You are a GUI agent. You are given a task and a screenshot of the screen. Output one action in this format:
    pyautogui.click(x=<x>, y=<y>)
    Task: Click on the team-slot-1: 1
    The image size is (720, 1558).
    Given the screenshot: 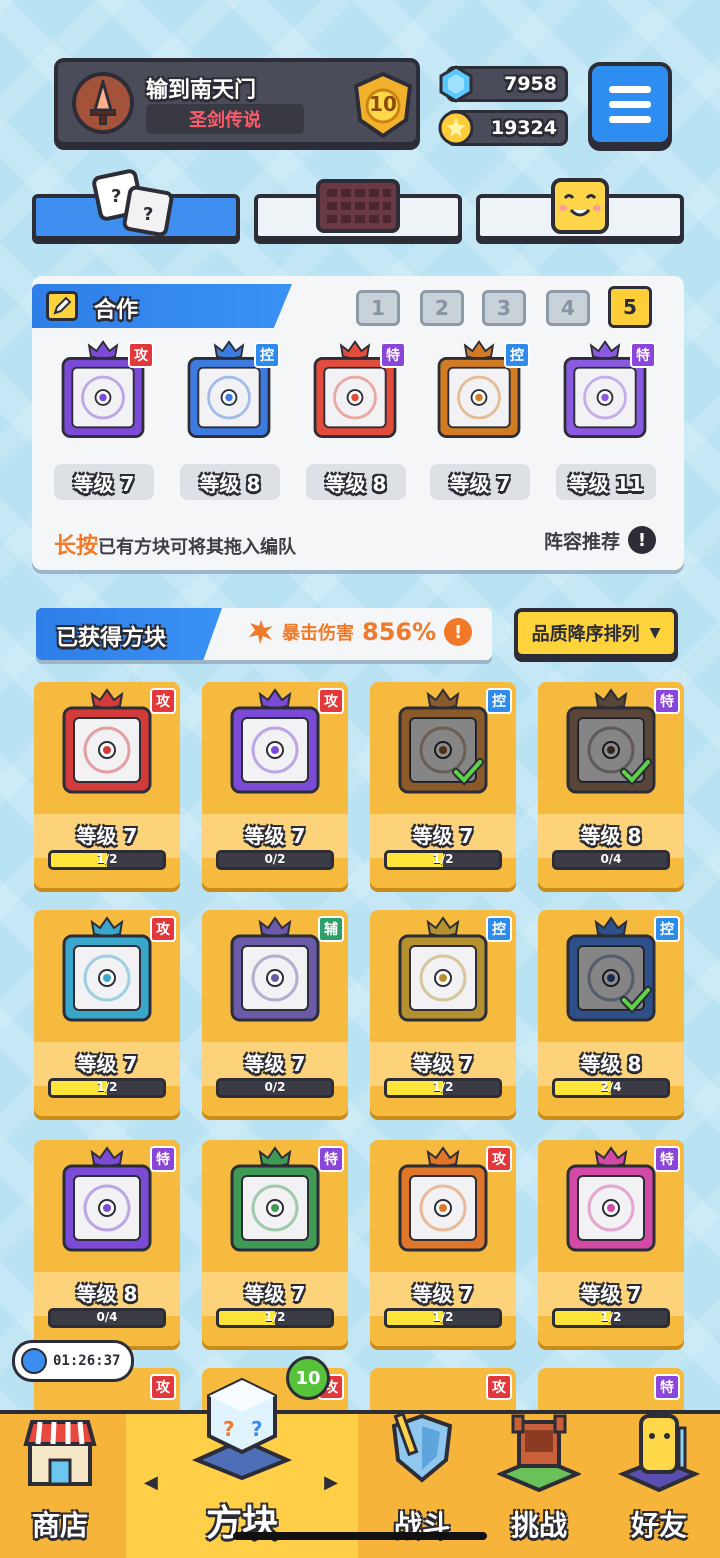 What is the action you would take?
    pyautogui.click(x=378, y=308)
    